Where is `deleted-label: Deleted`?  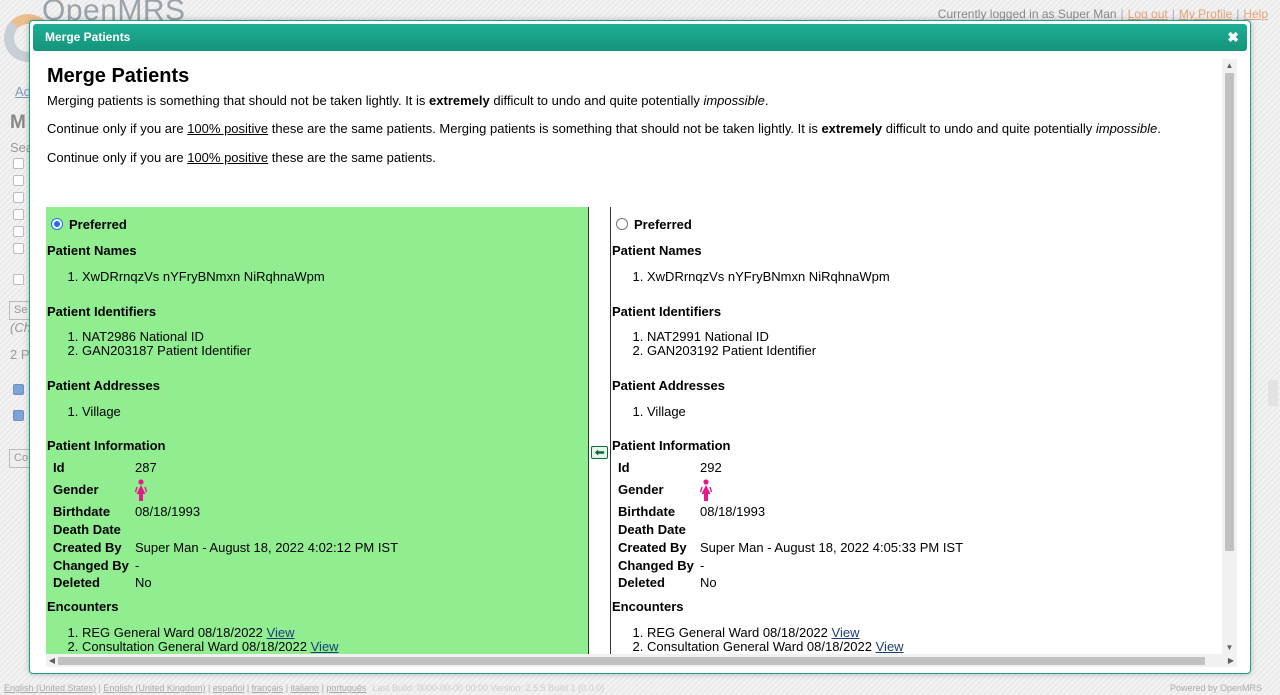 deleted-label: Deleted is located at coordinates (76, 583).